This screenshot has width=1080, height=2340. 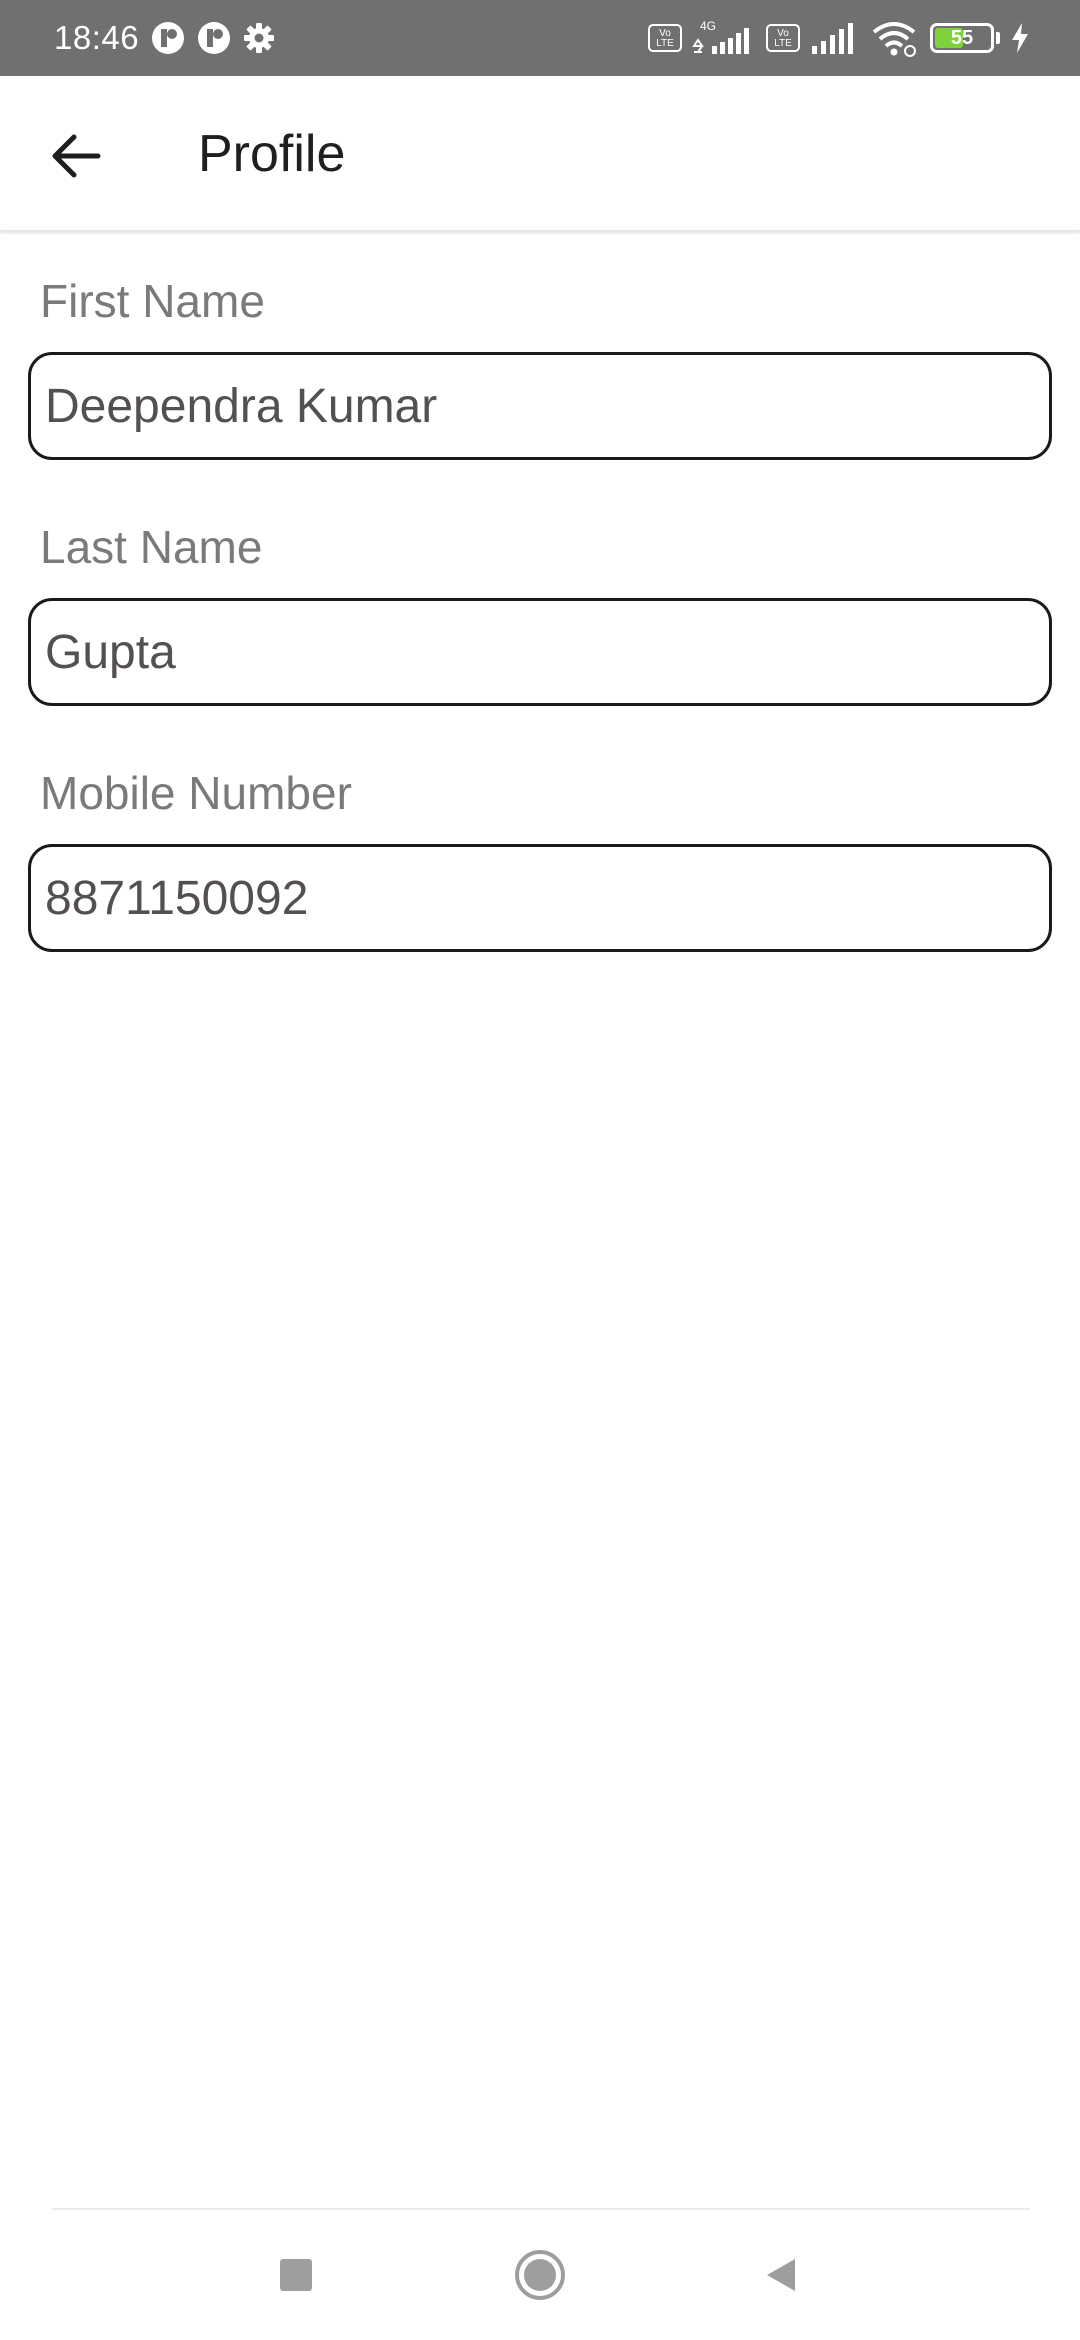 I want to click on recents-square-icon, so click(x=296, y=2275).